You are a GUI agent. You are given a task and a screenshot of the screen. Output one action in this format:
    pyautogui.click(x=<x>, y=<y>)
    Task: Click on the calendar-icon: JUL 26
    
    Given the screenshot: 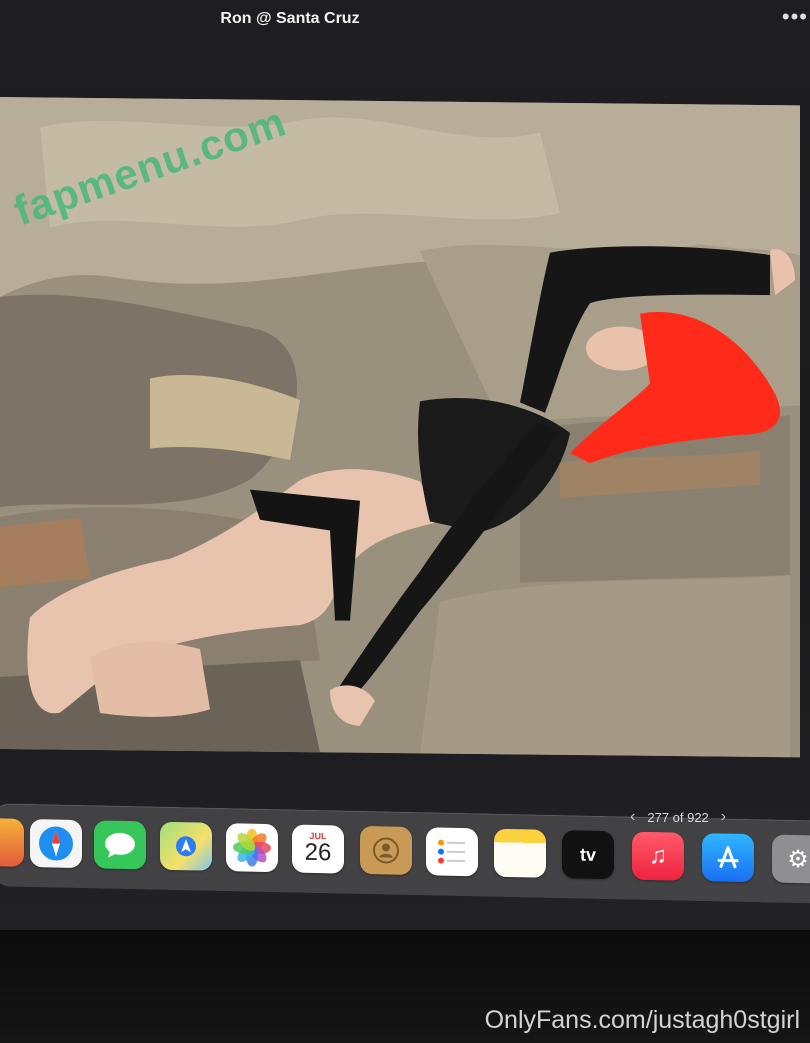 What is the action you would take?
    pyautogui.click(x=318, y=849)
    